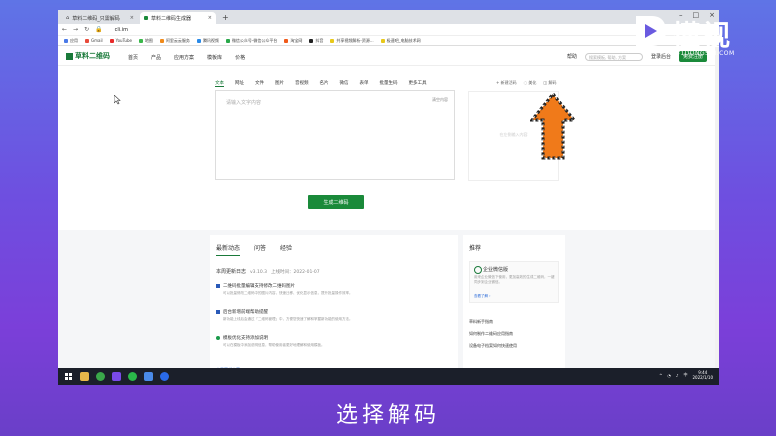 This screenshot has height=436, width=776. What do you see at coordinates (96, 18) in the screenshot?
I see `tab-title: 草料二维码_只需解码` at bounding box center [96, 18].